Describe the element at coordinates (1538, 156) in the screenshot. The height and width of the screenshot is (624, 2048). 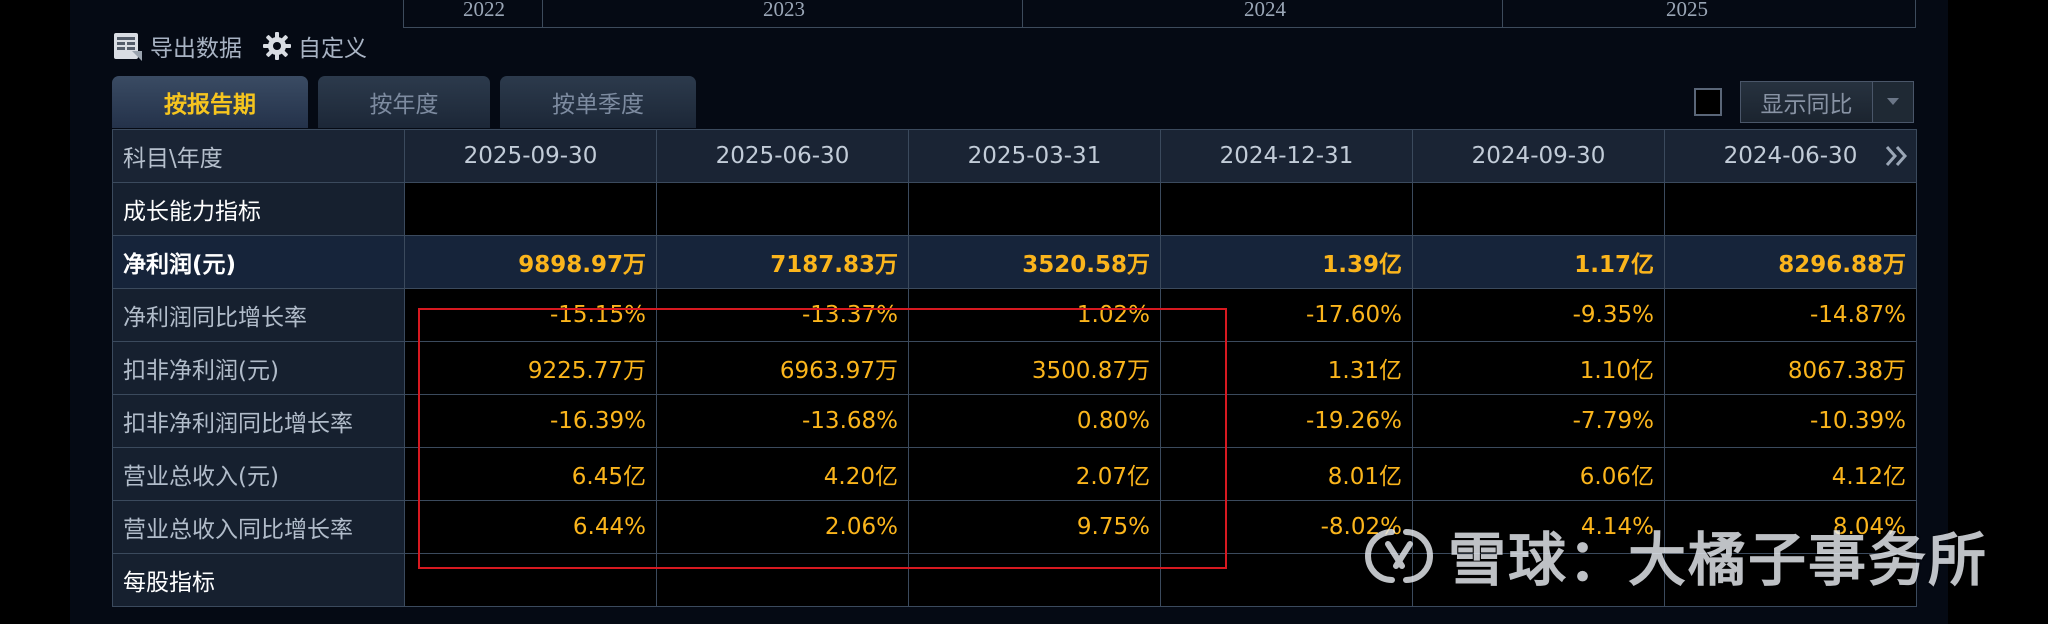
I see `column-header: 2024-09-30` at that location.